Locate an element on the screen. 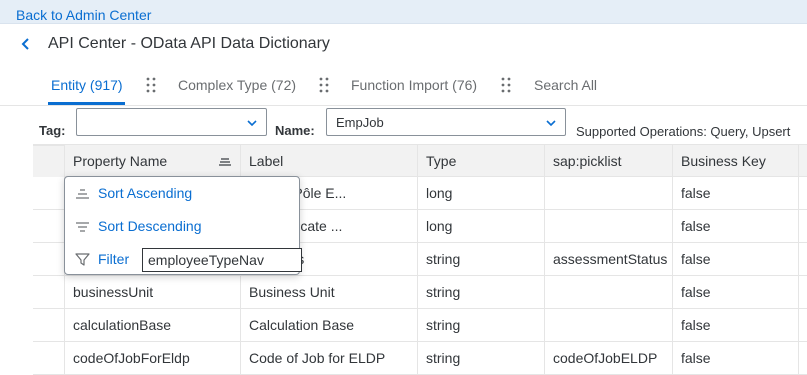  column-header-label-col: Label is located at coordinates (328, 161).